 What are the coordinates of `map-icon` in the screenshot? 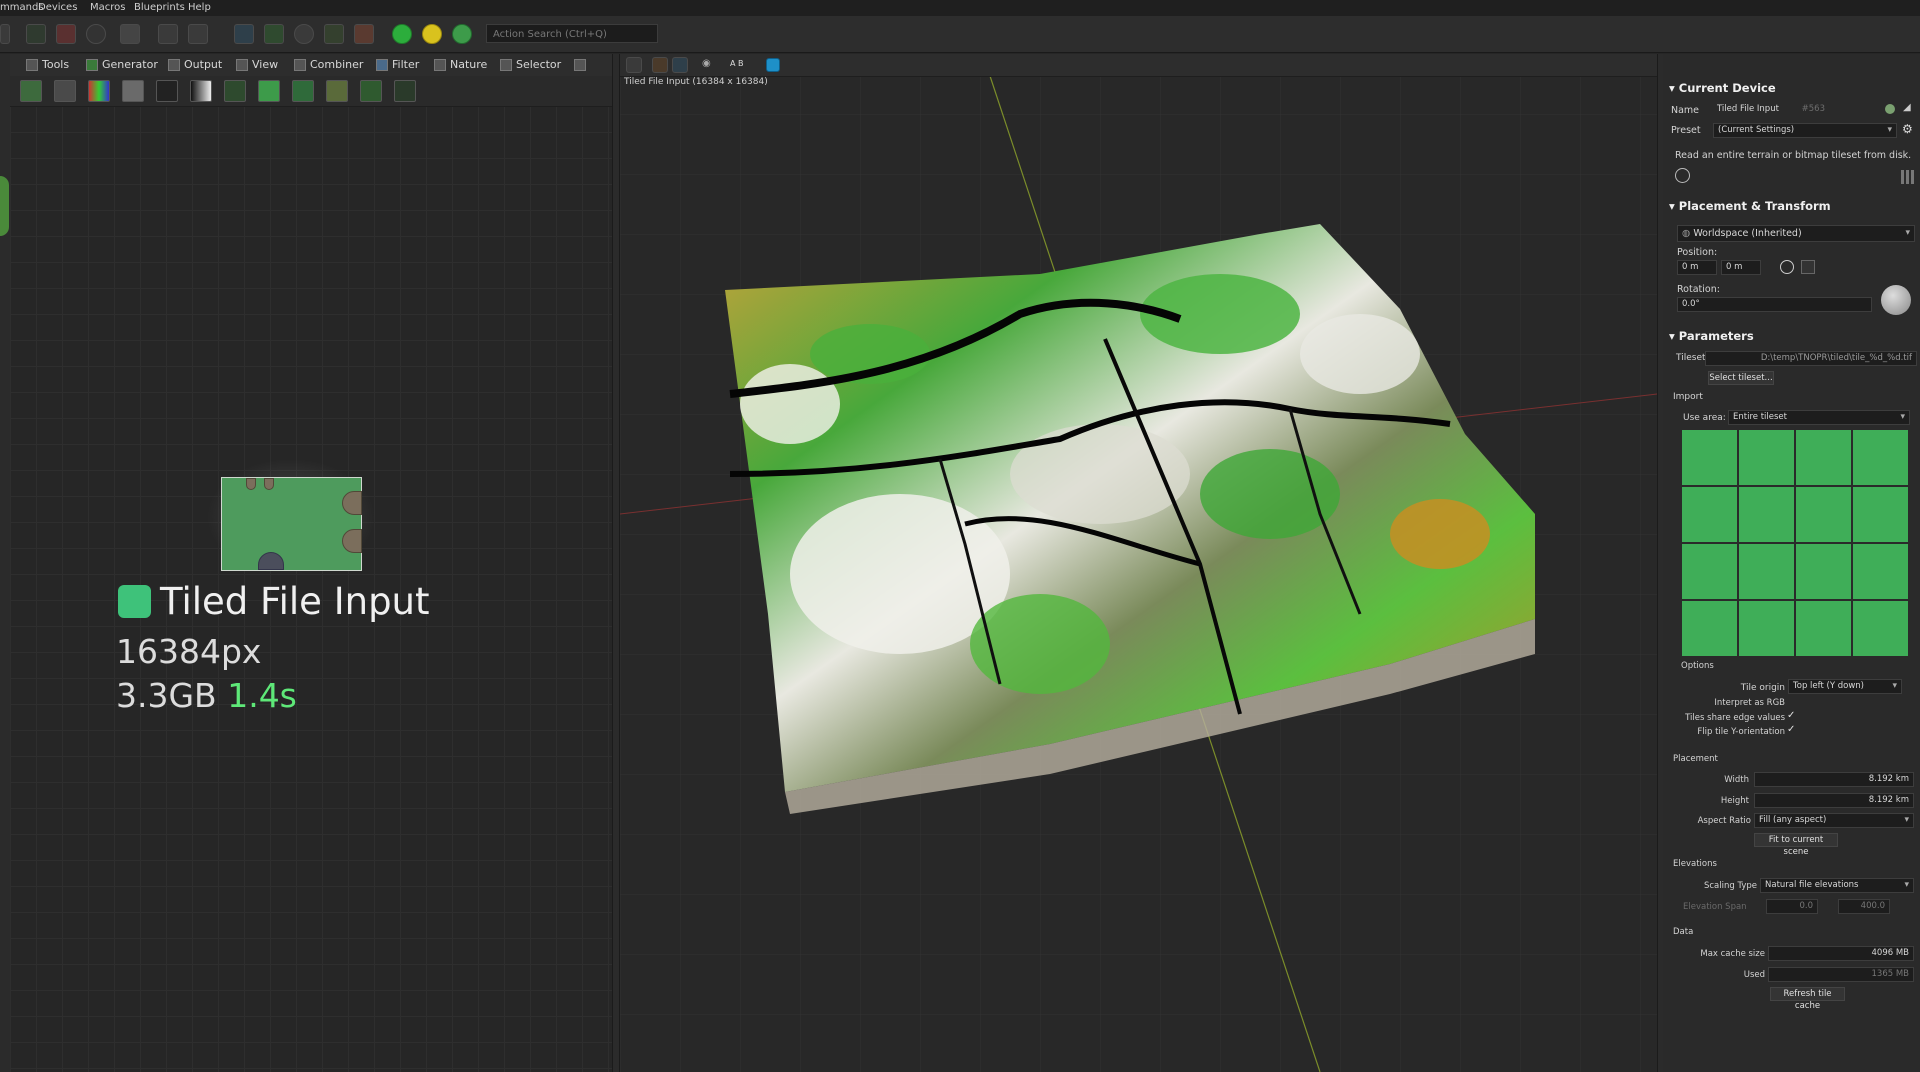 It's located at (274, 34).